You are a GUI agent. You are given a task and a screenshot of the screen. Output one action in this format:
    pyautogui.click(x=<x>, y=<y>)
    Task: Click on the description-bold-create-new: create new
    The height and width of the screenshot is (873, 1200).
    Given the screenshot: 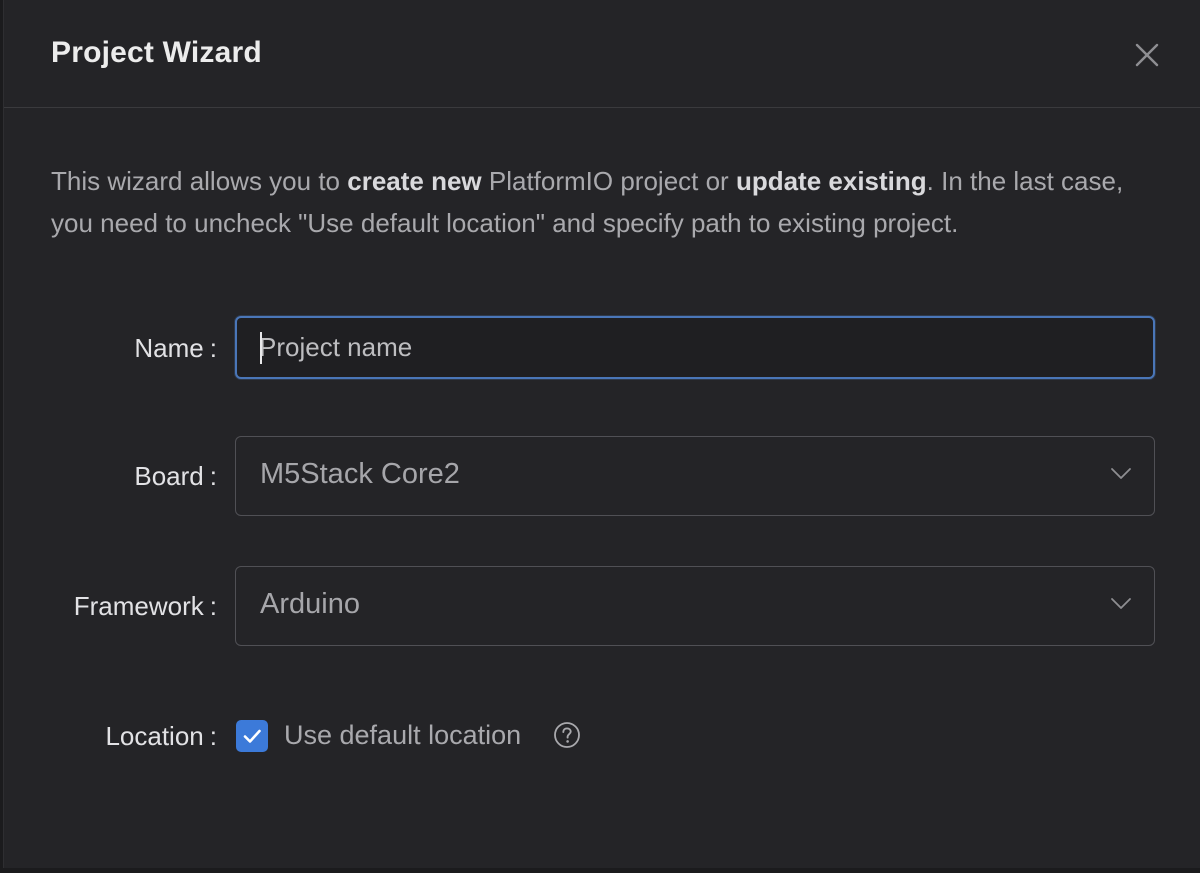 What is the action you would take?
    pyautogui.click(x=414, y=181)
    